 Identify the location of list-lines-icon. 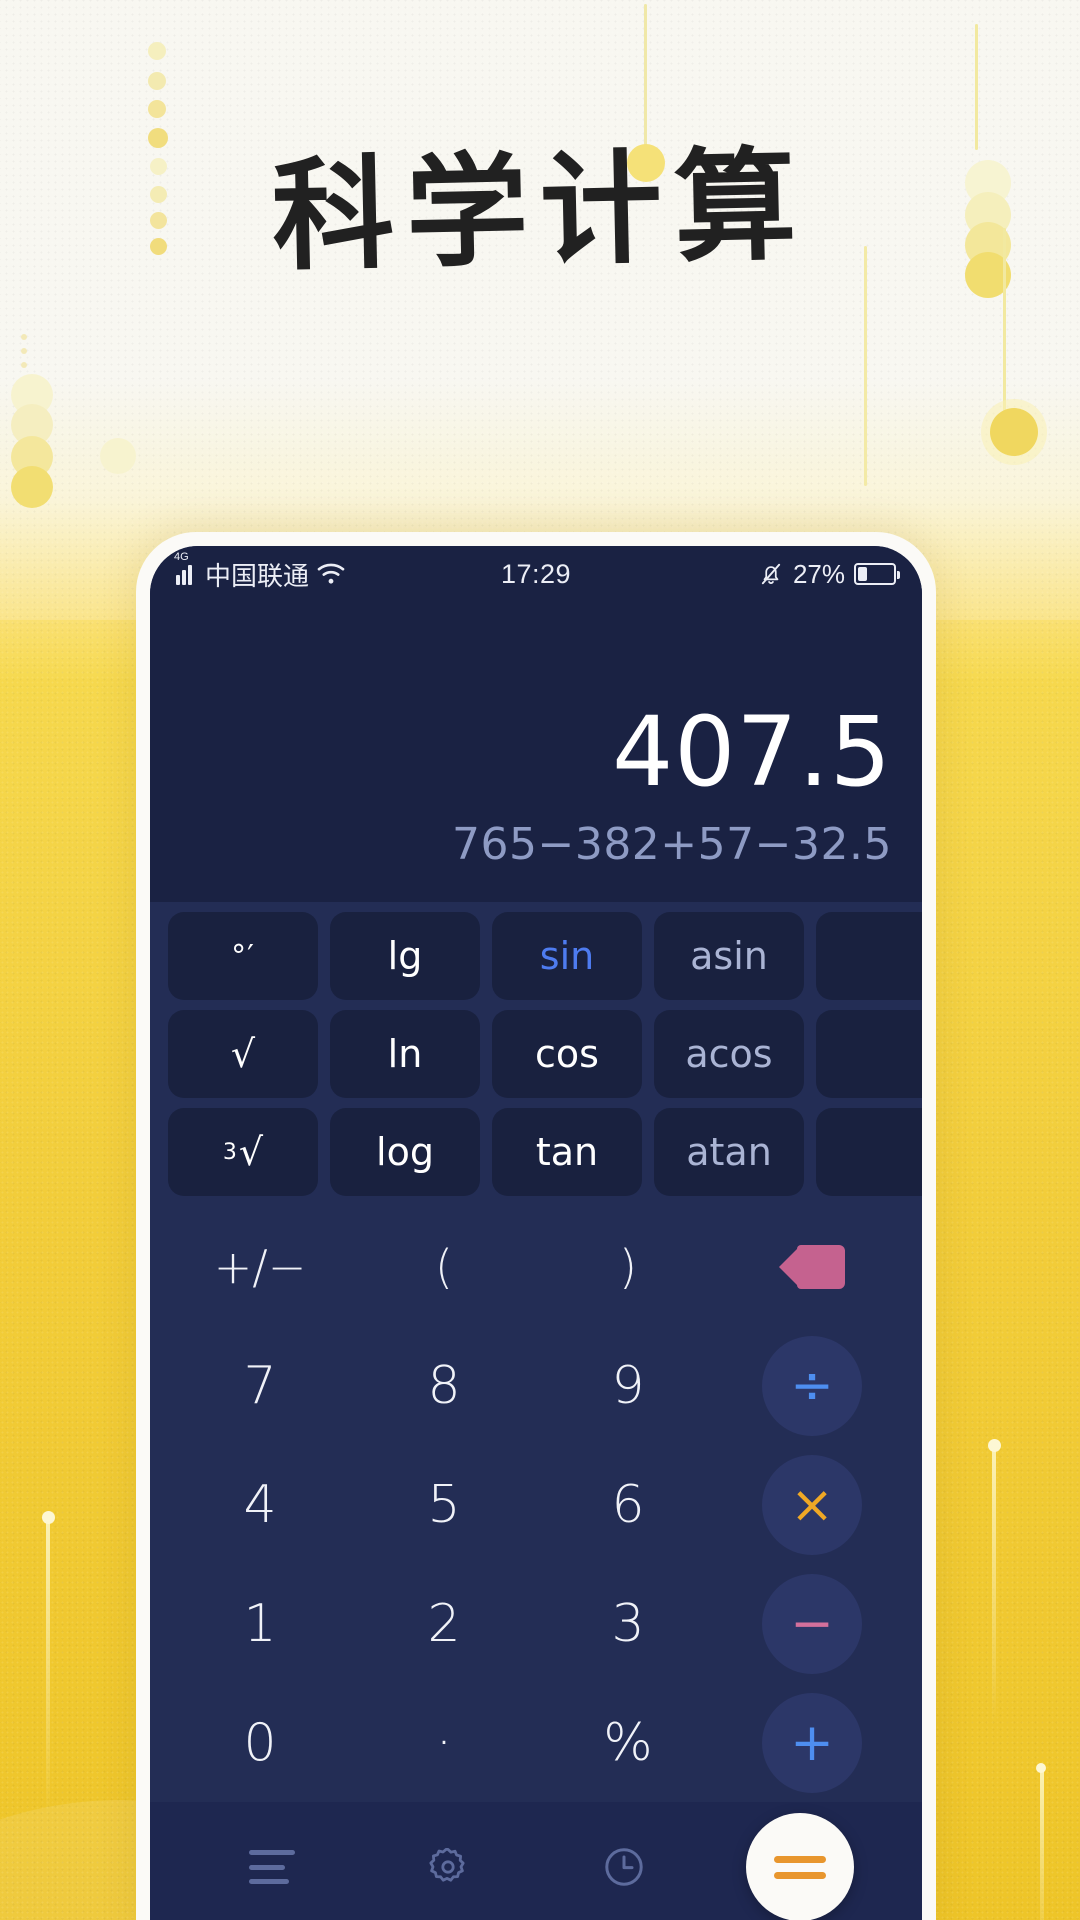
(272, 1867).